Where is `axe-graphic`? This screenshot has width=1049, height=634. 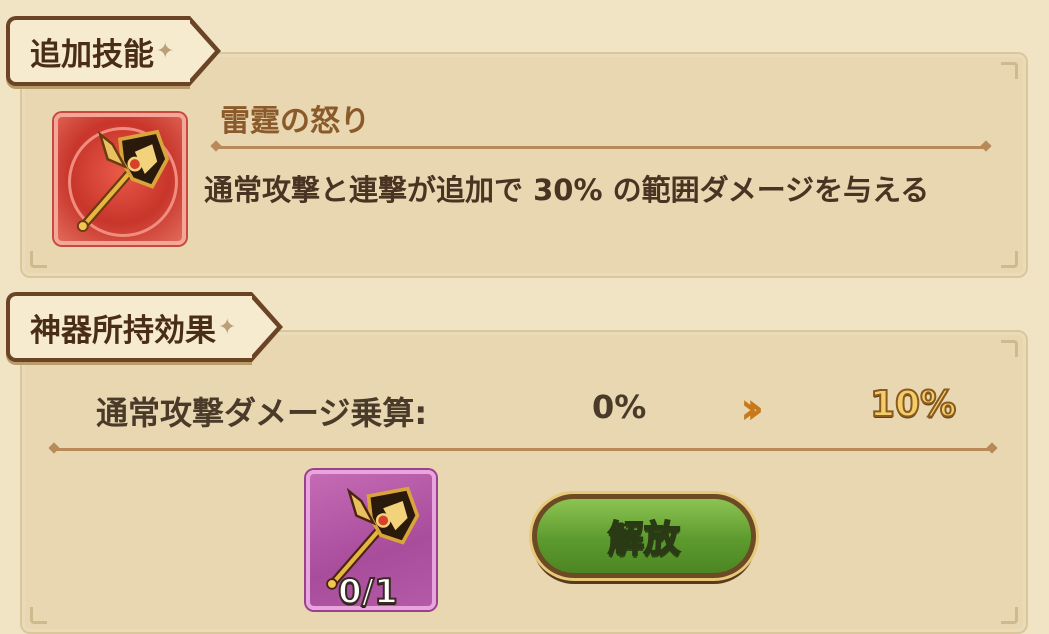 axe-graphic is located at coordinates (123, 181).